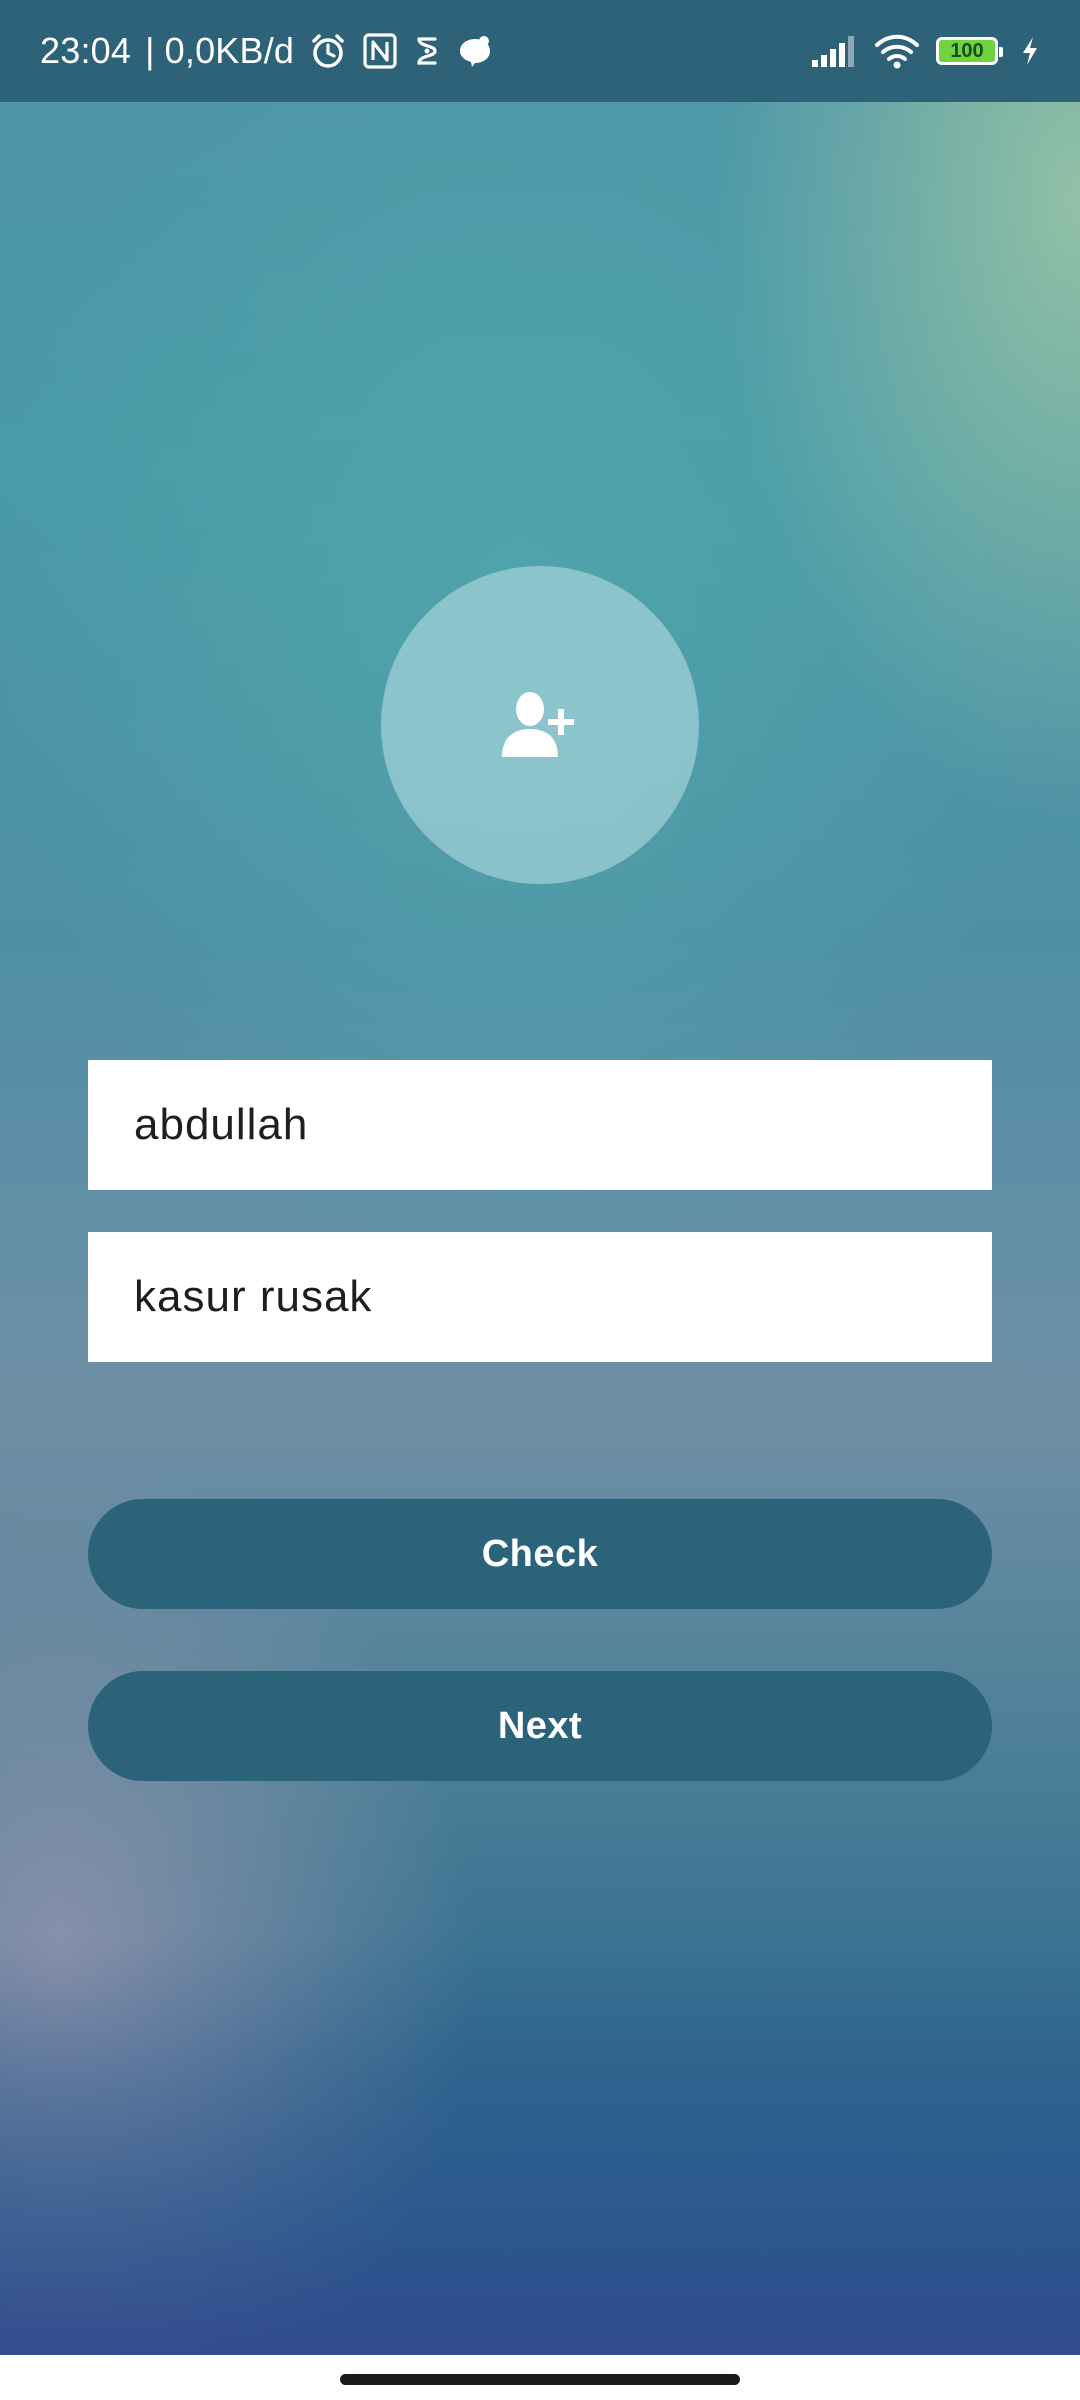 The width and height of the screenshot is (1080, 2400). What do you see at coordinates (540, 1125) in the screenshot?
I see `name-input: abdullah` at bounding box center [540, 1125].